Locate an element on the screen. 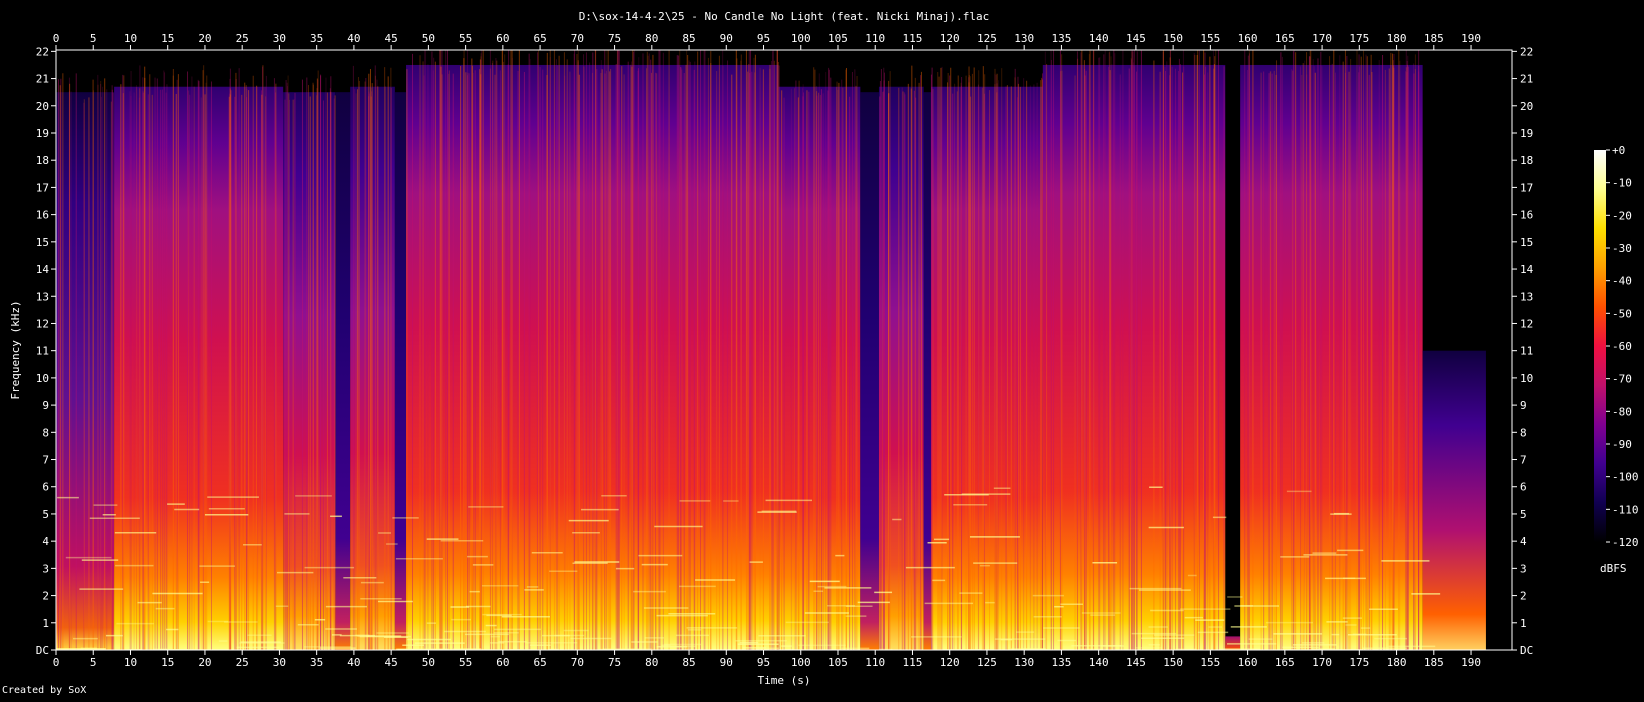 The width and height of the screenshot is (1644, 702). x-tick-label-top: 165 is located at coordinates (1285, 38).